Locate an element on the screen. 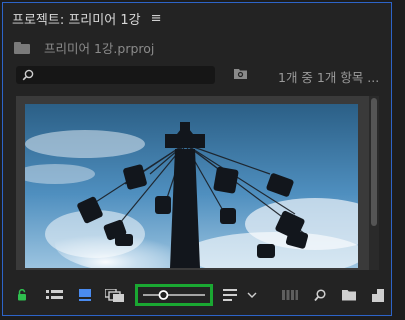 The width and height of the screenshot is (405, 320). new-bin-icon is located at coordinates (349, 295).